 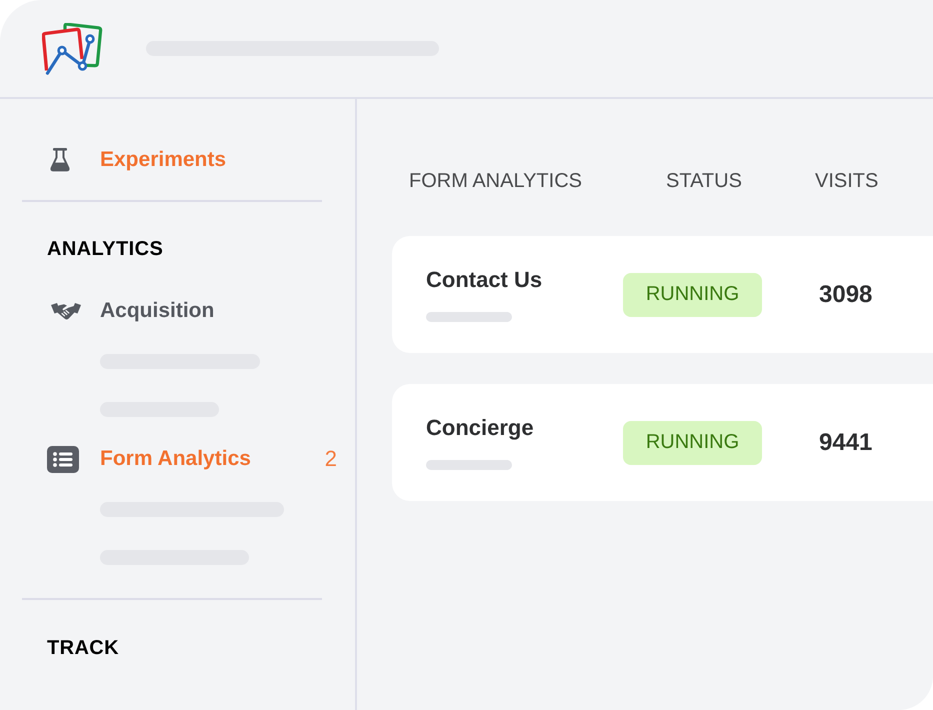 What do you see at coordinates (192, 160) in the screenshot?
I see `nav-item: Experiments` at bounding box center [192, 160].